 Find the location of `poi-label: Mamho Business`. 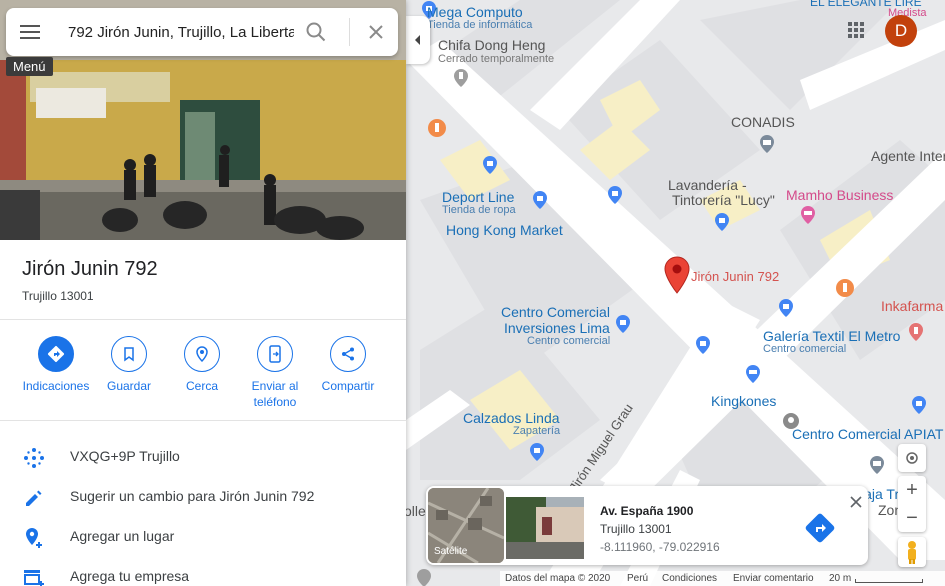

poi-label: Mamho Business is located at coordinates (839, 195).